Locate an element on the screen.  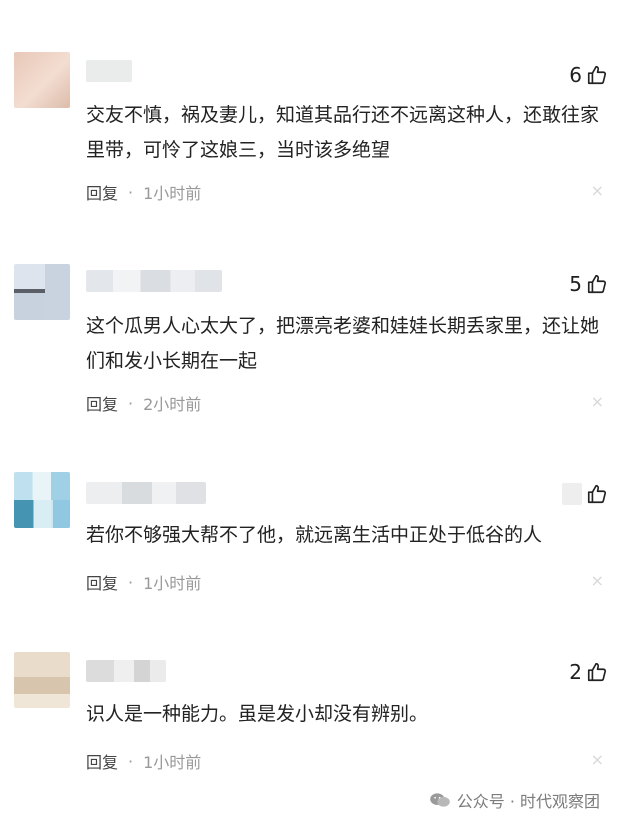
like-count: 5 is located at coordinates (575, 284).